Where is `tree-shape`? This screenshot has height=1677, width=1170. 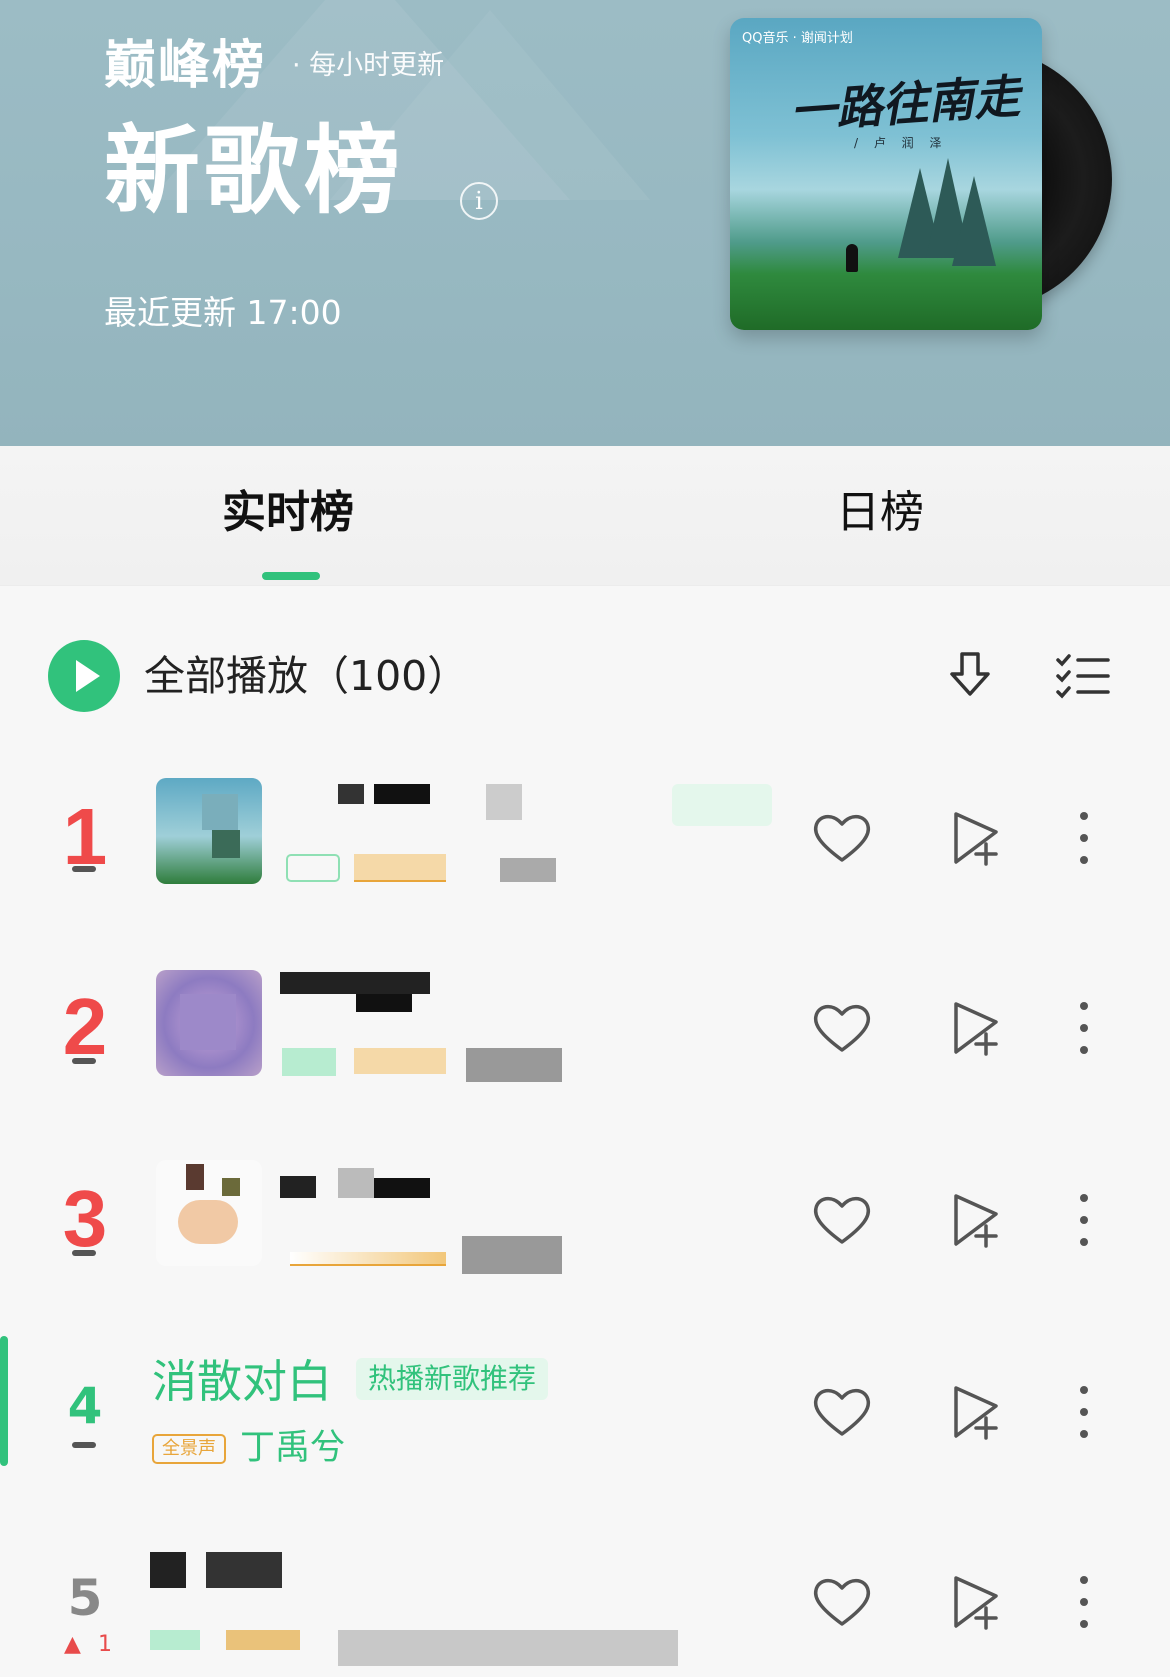
tree-shape is located at coordinates (974, 221).